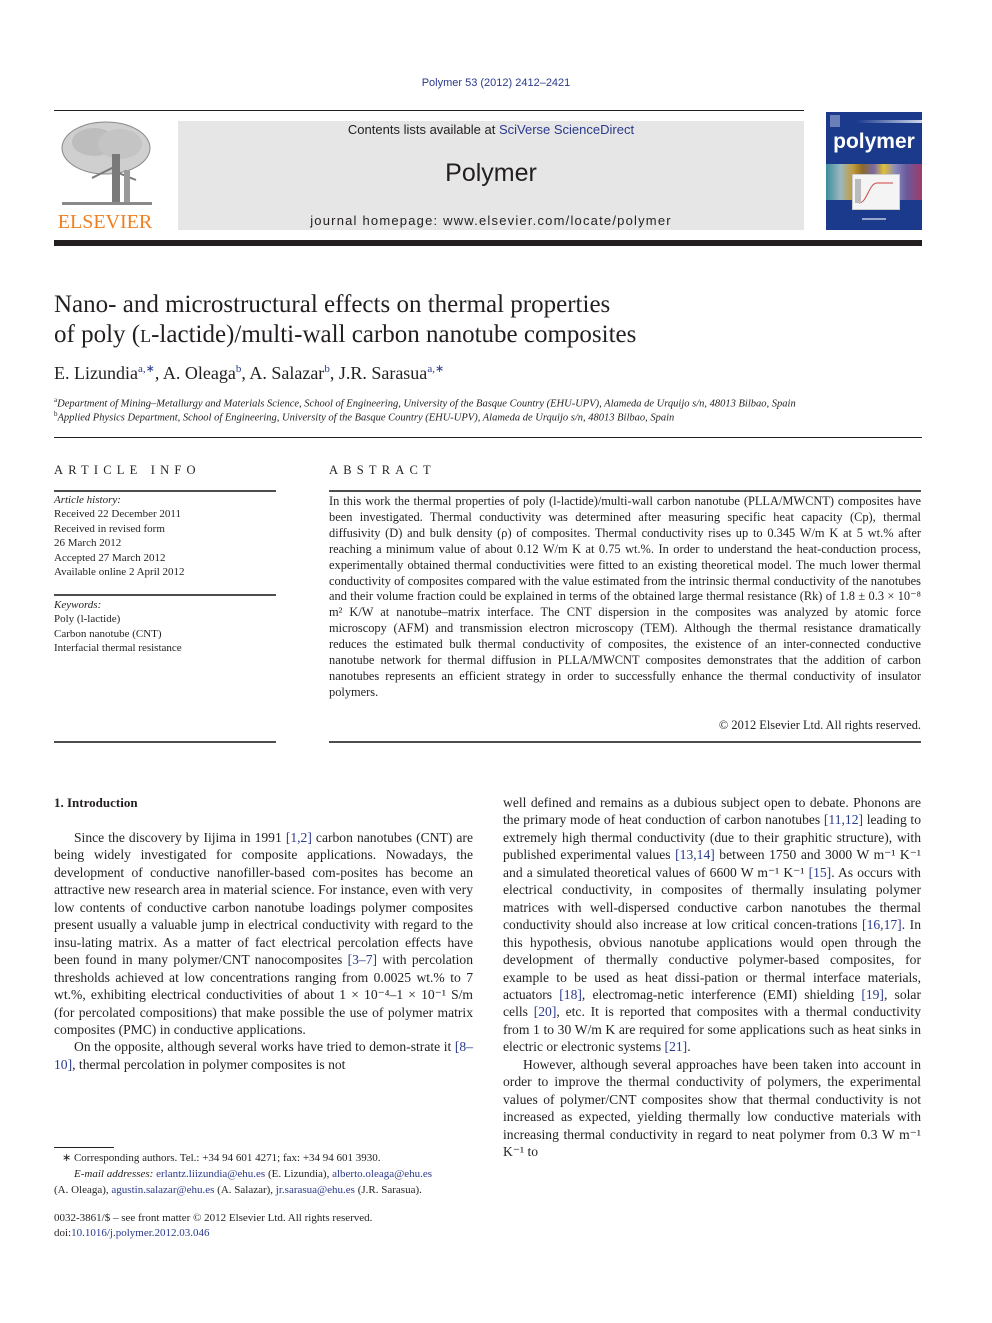 Image resolution: width=992 pixels, height=1323 pixels. What do you see at coordinates (491, 173) in the screenshot?
I see `journal-title: Polymer` at bounding box center [491, 173].